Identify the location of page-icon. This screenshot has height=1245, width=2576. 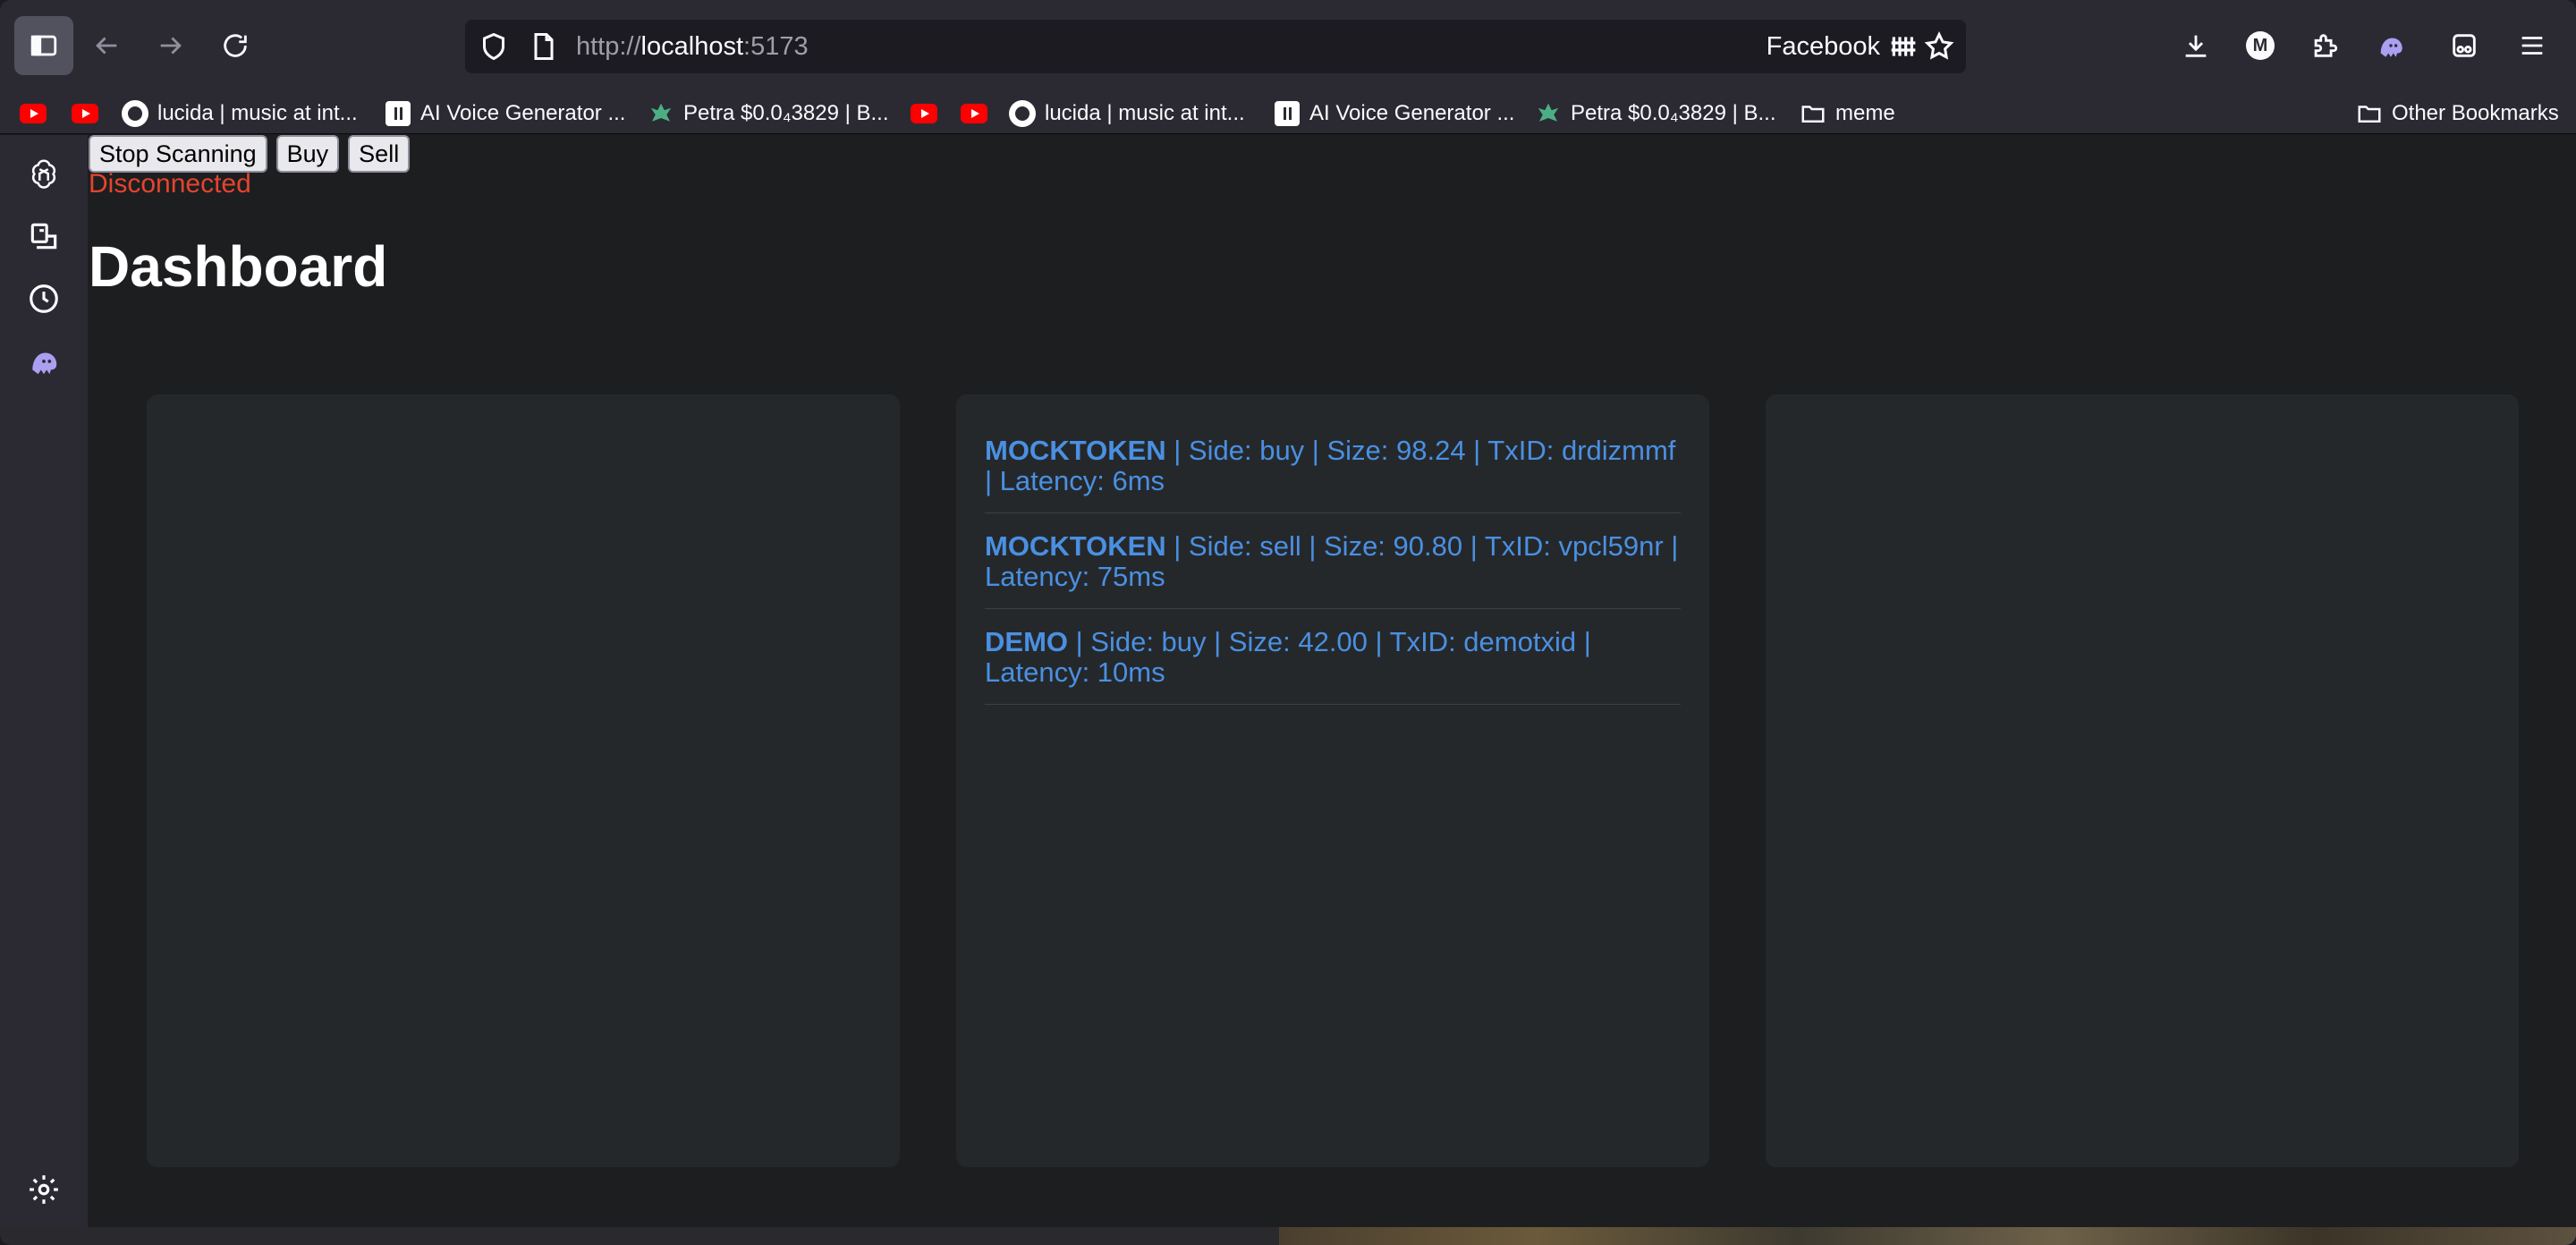
(544, 46).